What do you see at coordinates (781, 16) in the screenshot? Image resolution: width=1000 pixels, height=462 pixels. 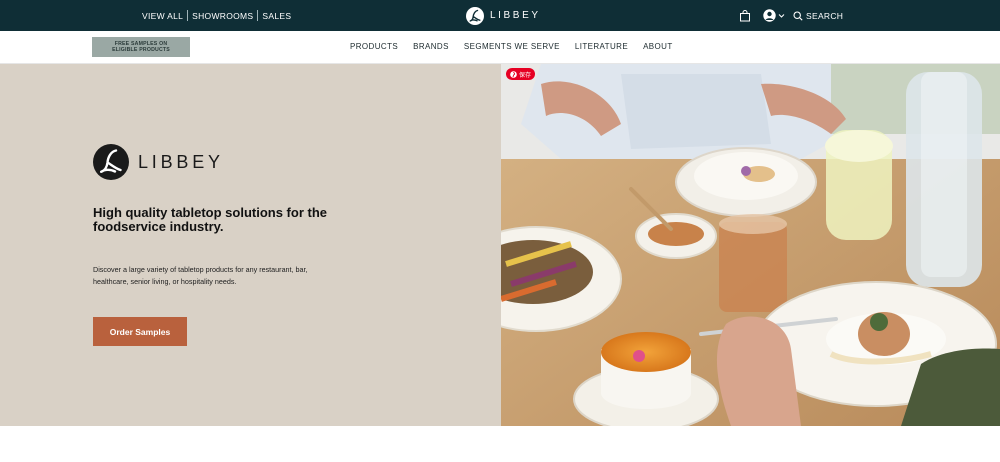 I see `chevron-down-icon` at bounding box center [781, 16].